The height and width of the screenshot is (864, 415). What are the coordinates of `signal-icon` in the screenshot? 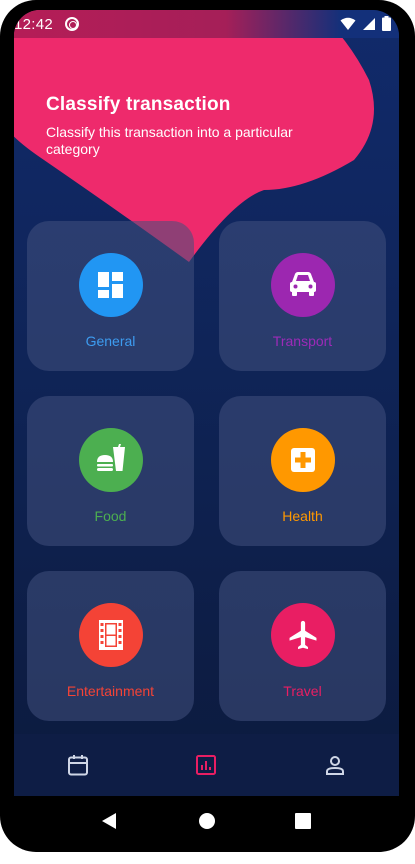 It's located at (369, 23).